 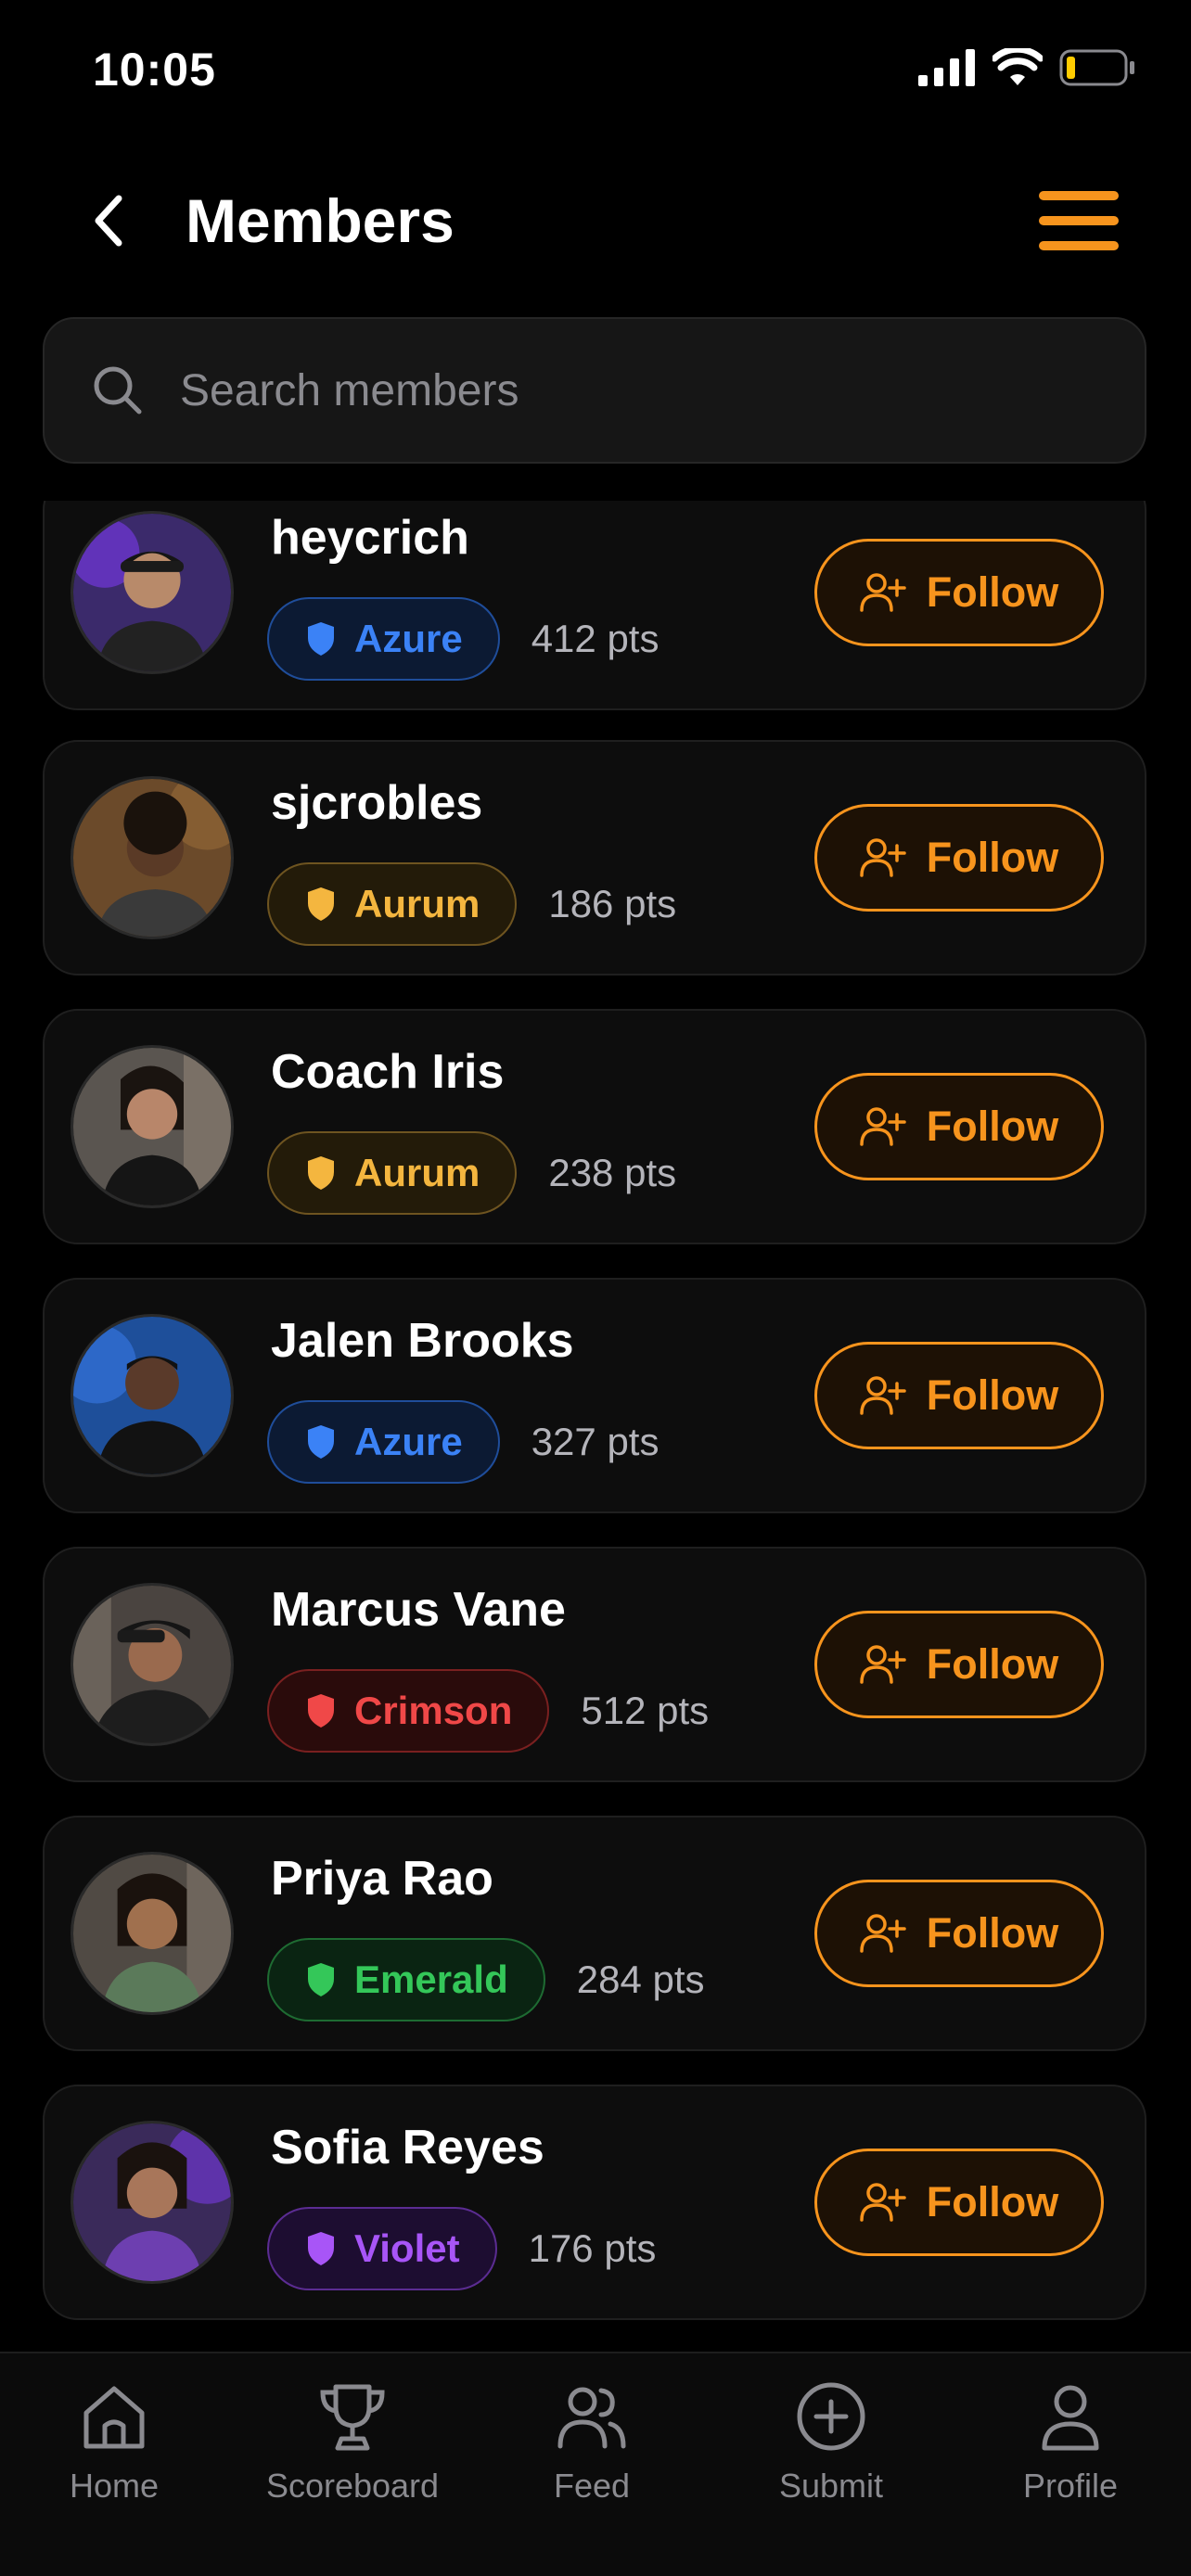 What do you see at coordinates (376, 803) in the screenshot?
I see `member-name: sjcrobles` at bounding box center [376, 803].